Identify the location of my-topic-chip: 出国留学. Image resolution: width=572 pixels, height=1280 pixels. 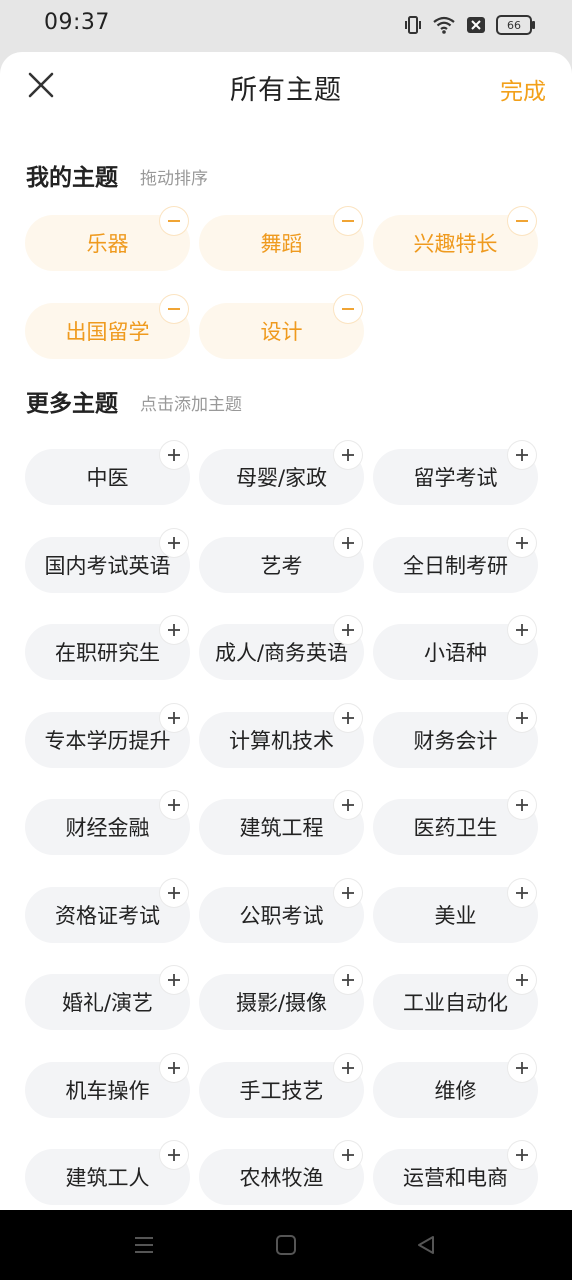
(107, 326).